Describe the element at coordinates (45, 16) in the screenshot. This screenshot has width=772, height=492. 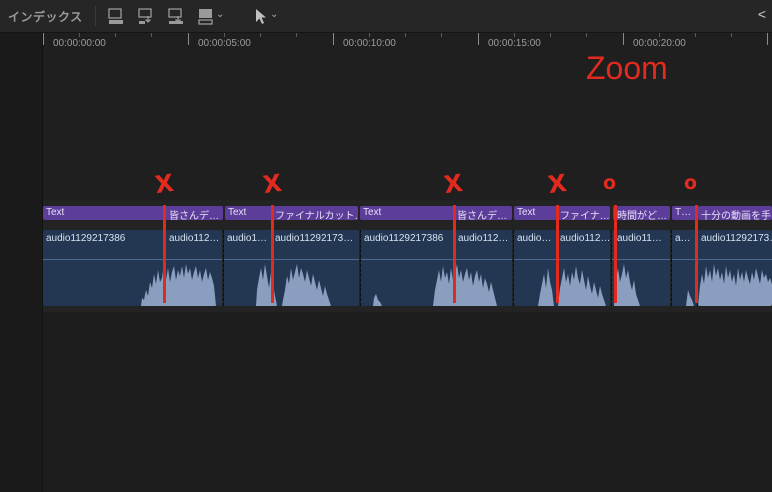
I see `index-button: インデックス` at that location.